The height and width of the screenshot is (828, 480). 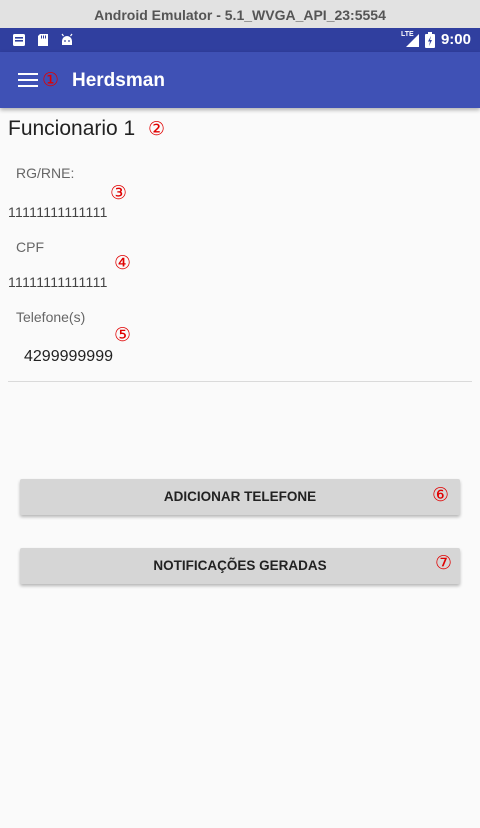 I want to click on add-phone-button: ADICIONAR TELEFONE, so click(x=240, y=497).